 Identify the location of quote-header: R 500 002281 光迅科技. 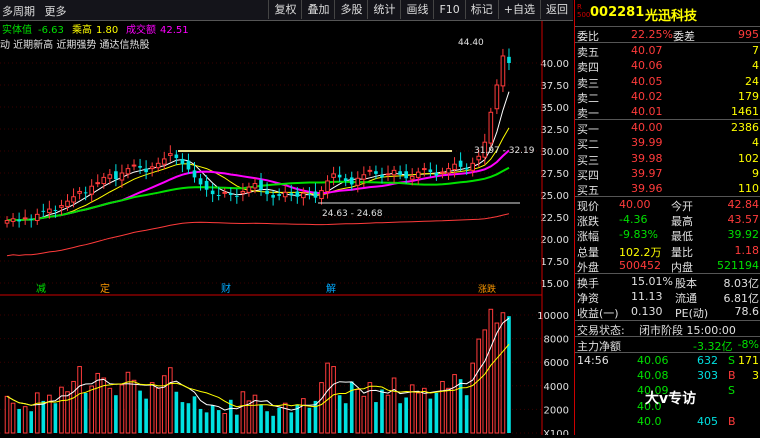
(667, 13).